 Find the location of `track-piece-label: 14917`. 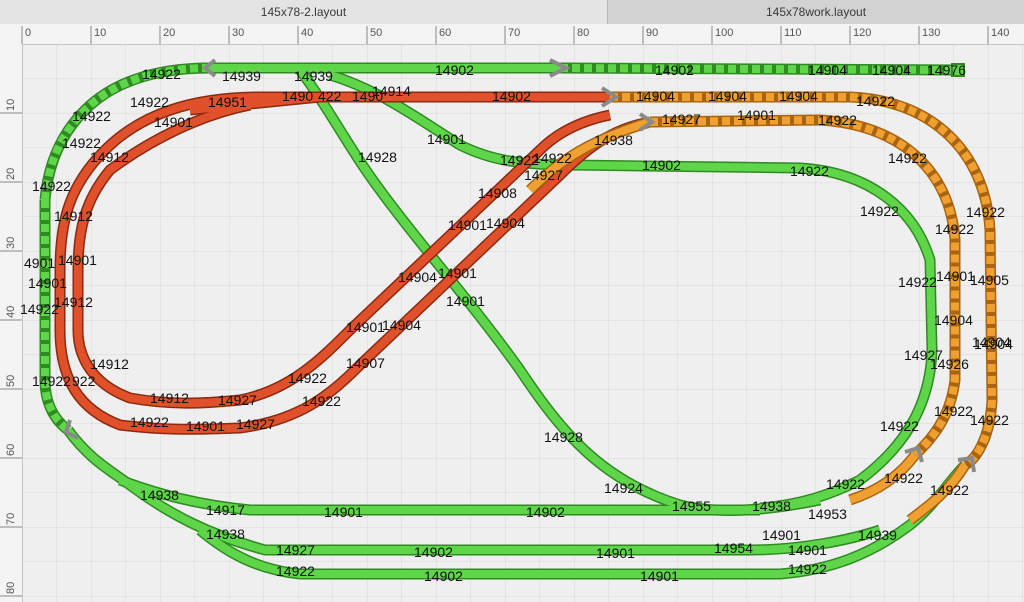

track-piece-label: 14917 is located at coordinates (225, 510).